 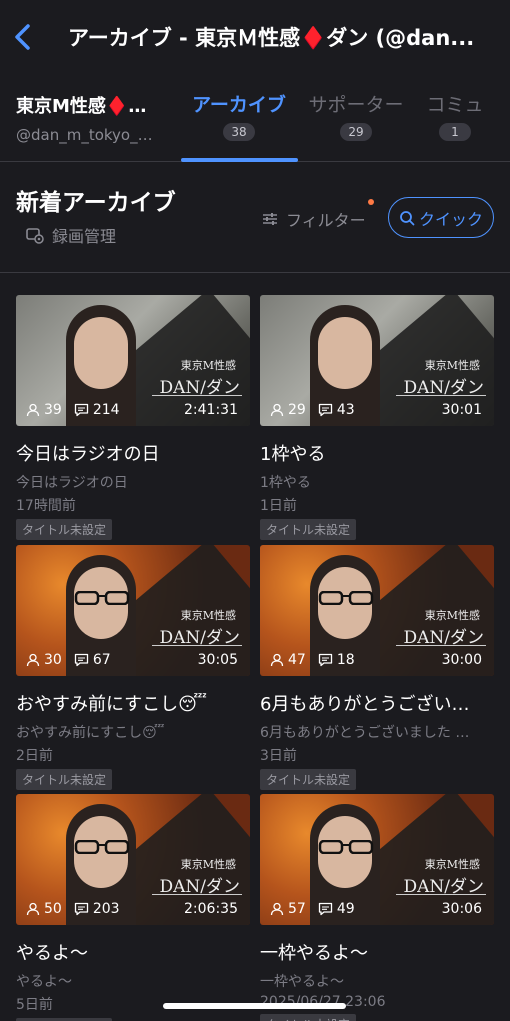 I want to click on archive-stats: 57 49, so click(x=312, y=909).